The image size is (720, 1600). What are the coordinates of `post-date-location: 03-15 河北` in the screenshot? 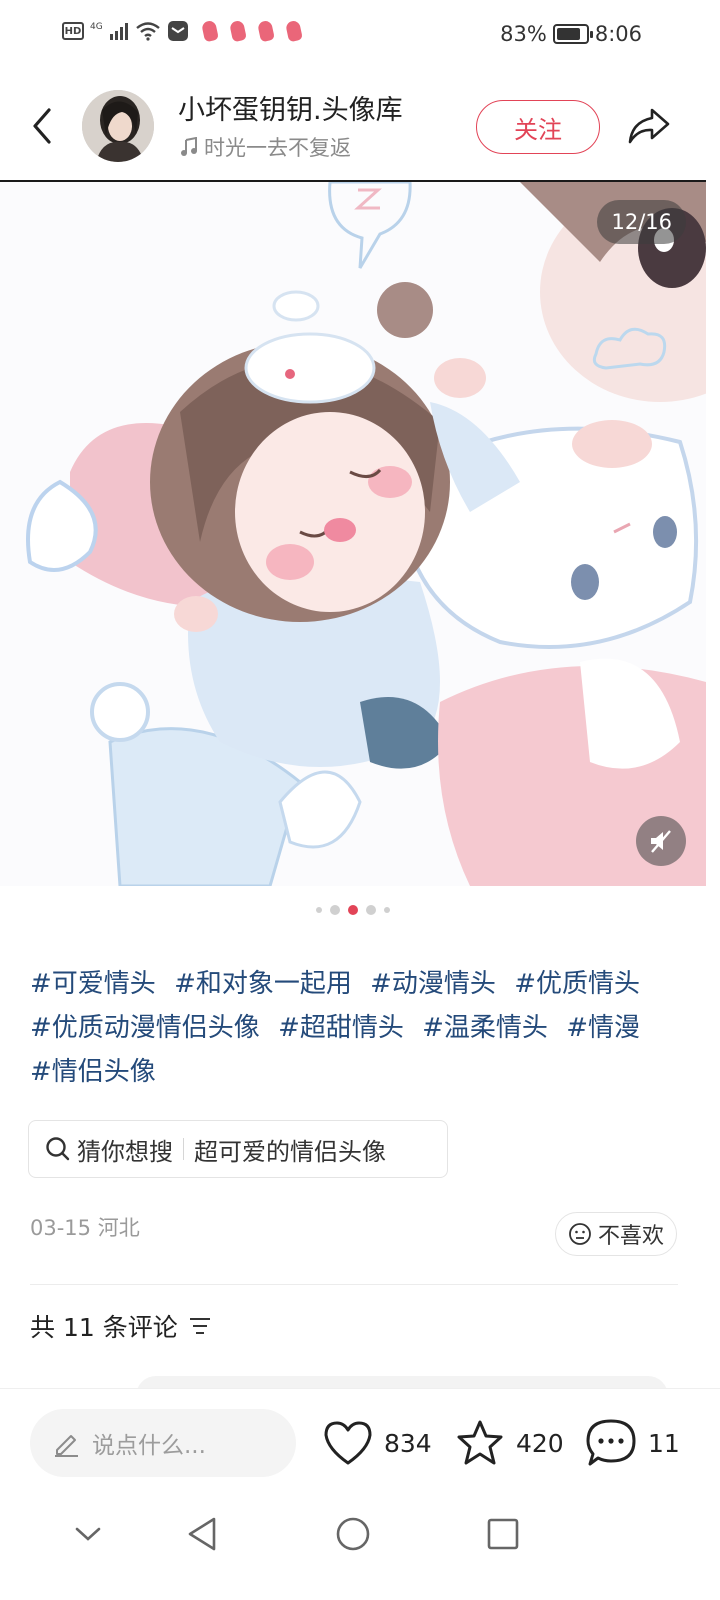 It's located at (85, 1228).